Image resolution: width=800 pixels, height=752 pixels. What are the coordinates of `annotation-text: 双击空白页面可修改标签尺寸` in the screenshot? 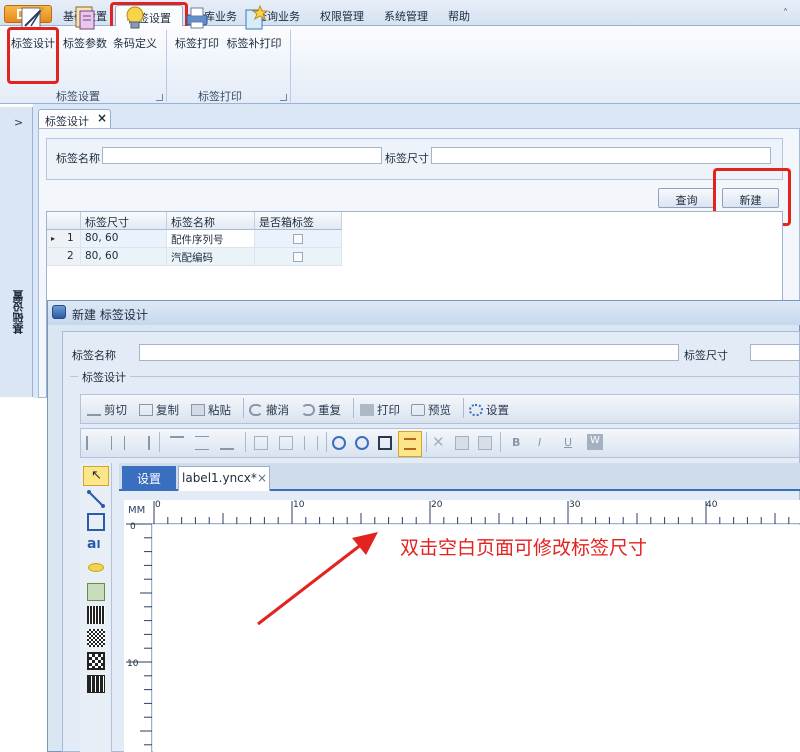 It's located at (524, 548).